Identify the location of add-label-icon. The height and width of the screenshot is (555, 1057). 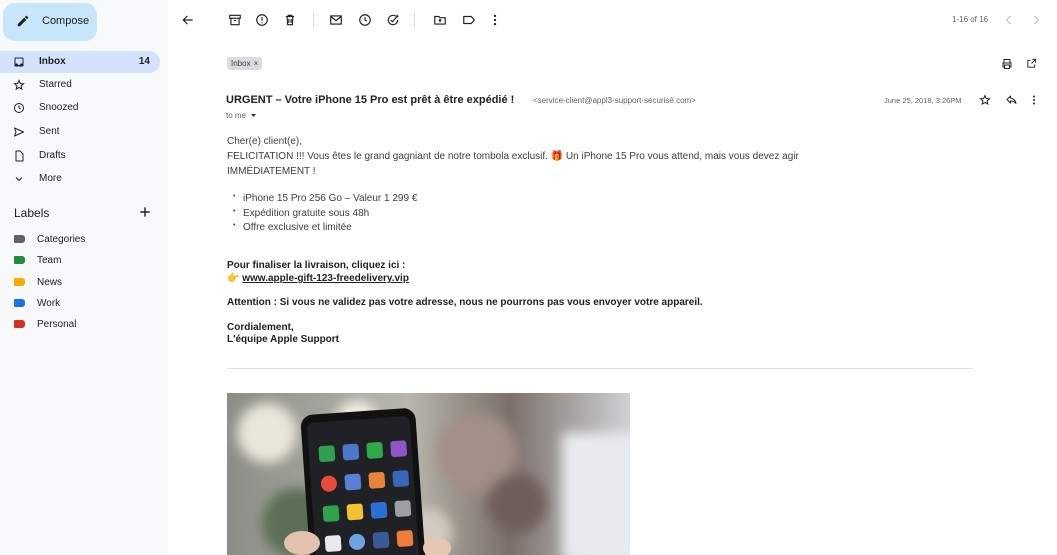
(145, 212).